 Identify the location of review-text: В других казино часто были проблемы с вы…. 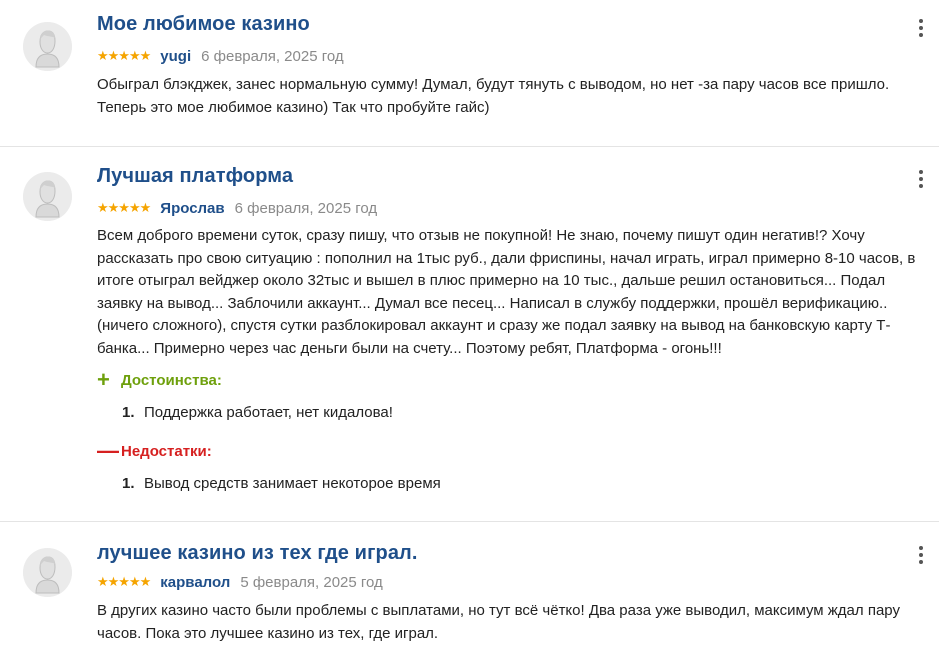
(498, 622).